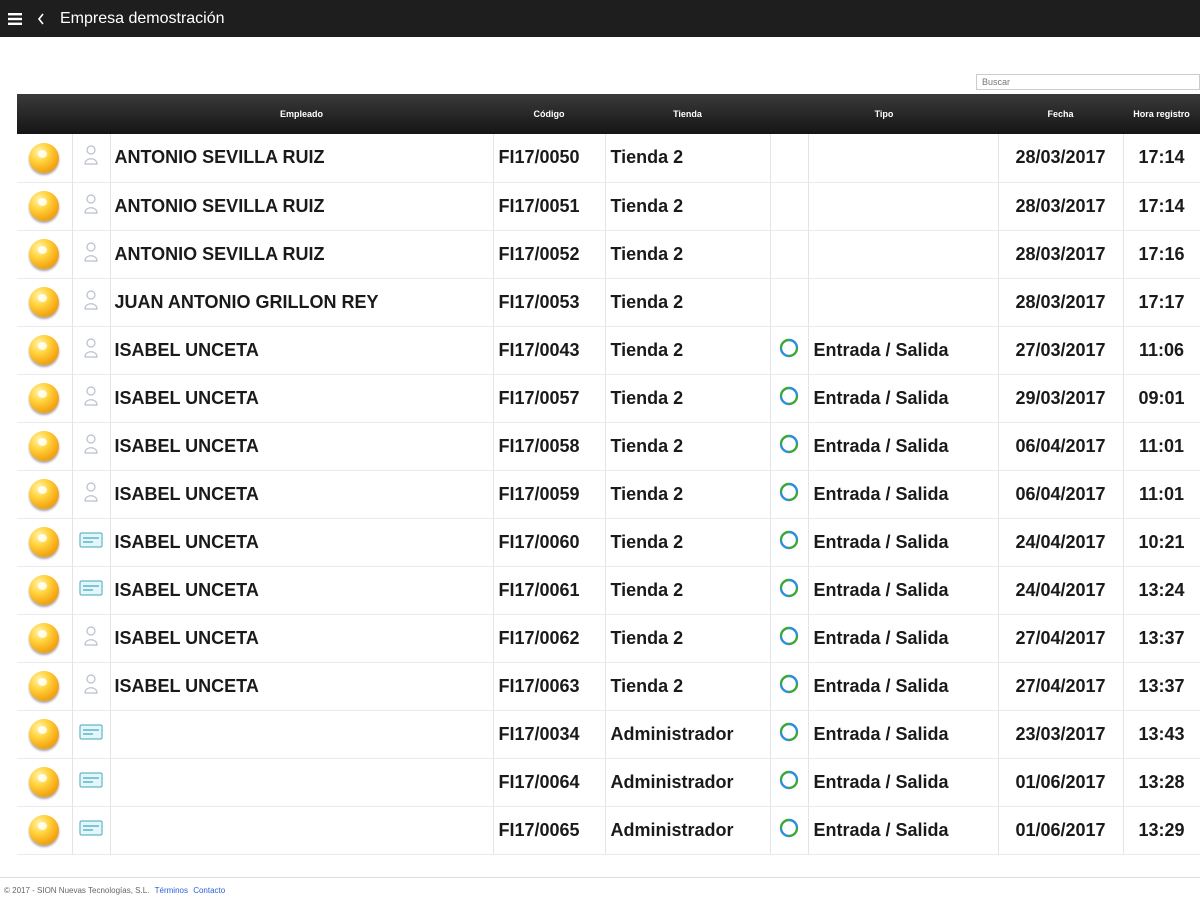 This screenshot has height=900, width=1200. I want to click on hora-cell: 13:28, so click(1161, 782).